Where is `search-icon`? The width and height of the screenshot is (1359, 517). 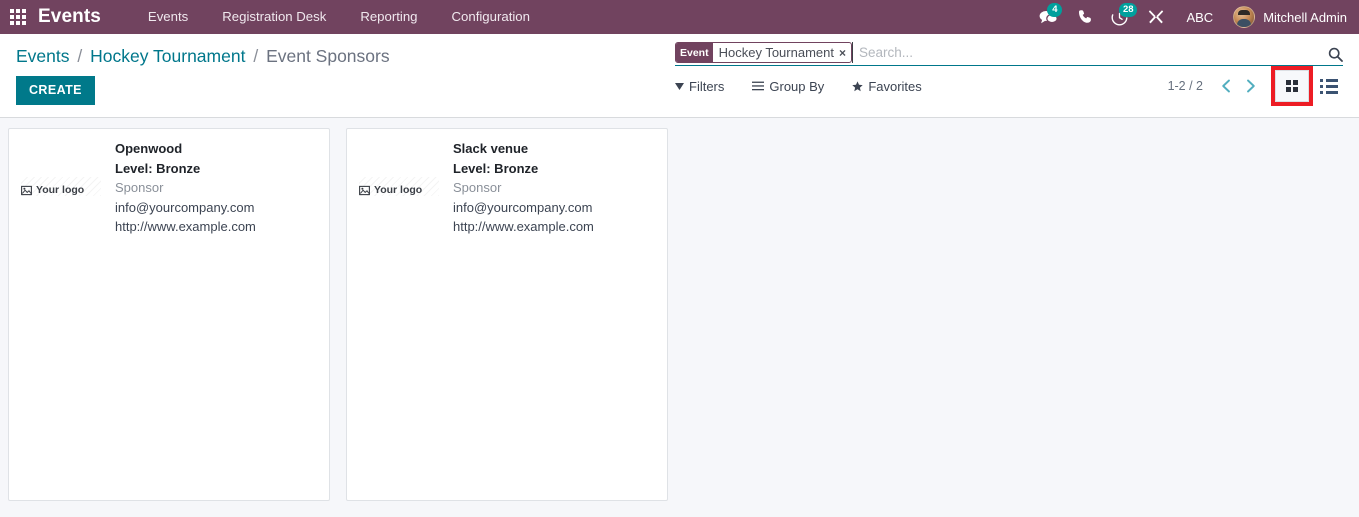
search-icon is located at coordinates (1332, 54).